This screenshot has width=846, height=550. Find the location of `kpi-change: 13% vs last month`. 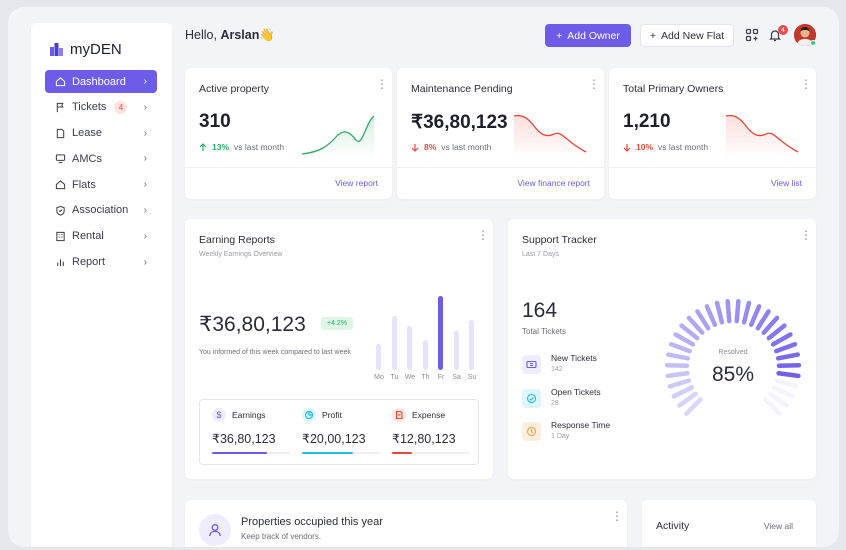

kpi-change: 13% vs last month is located at coordinates (241, 147).